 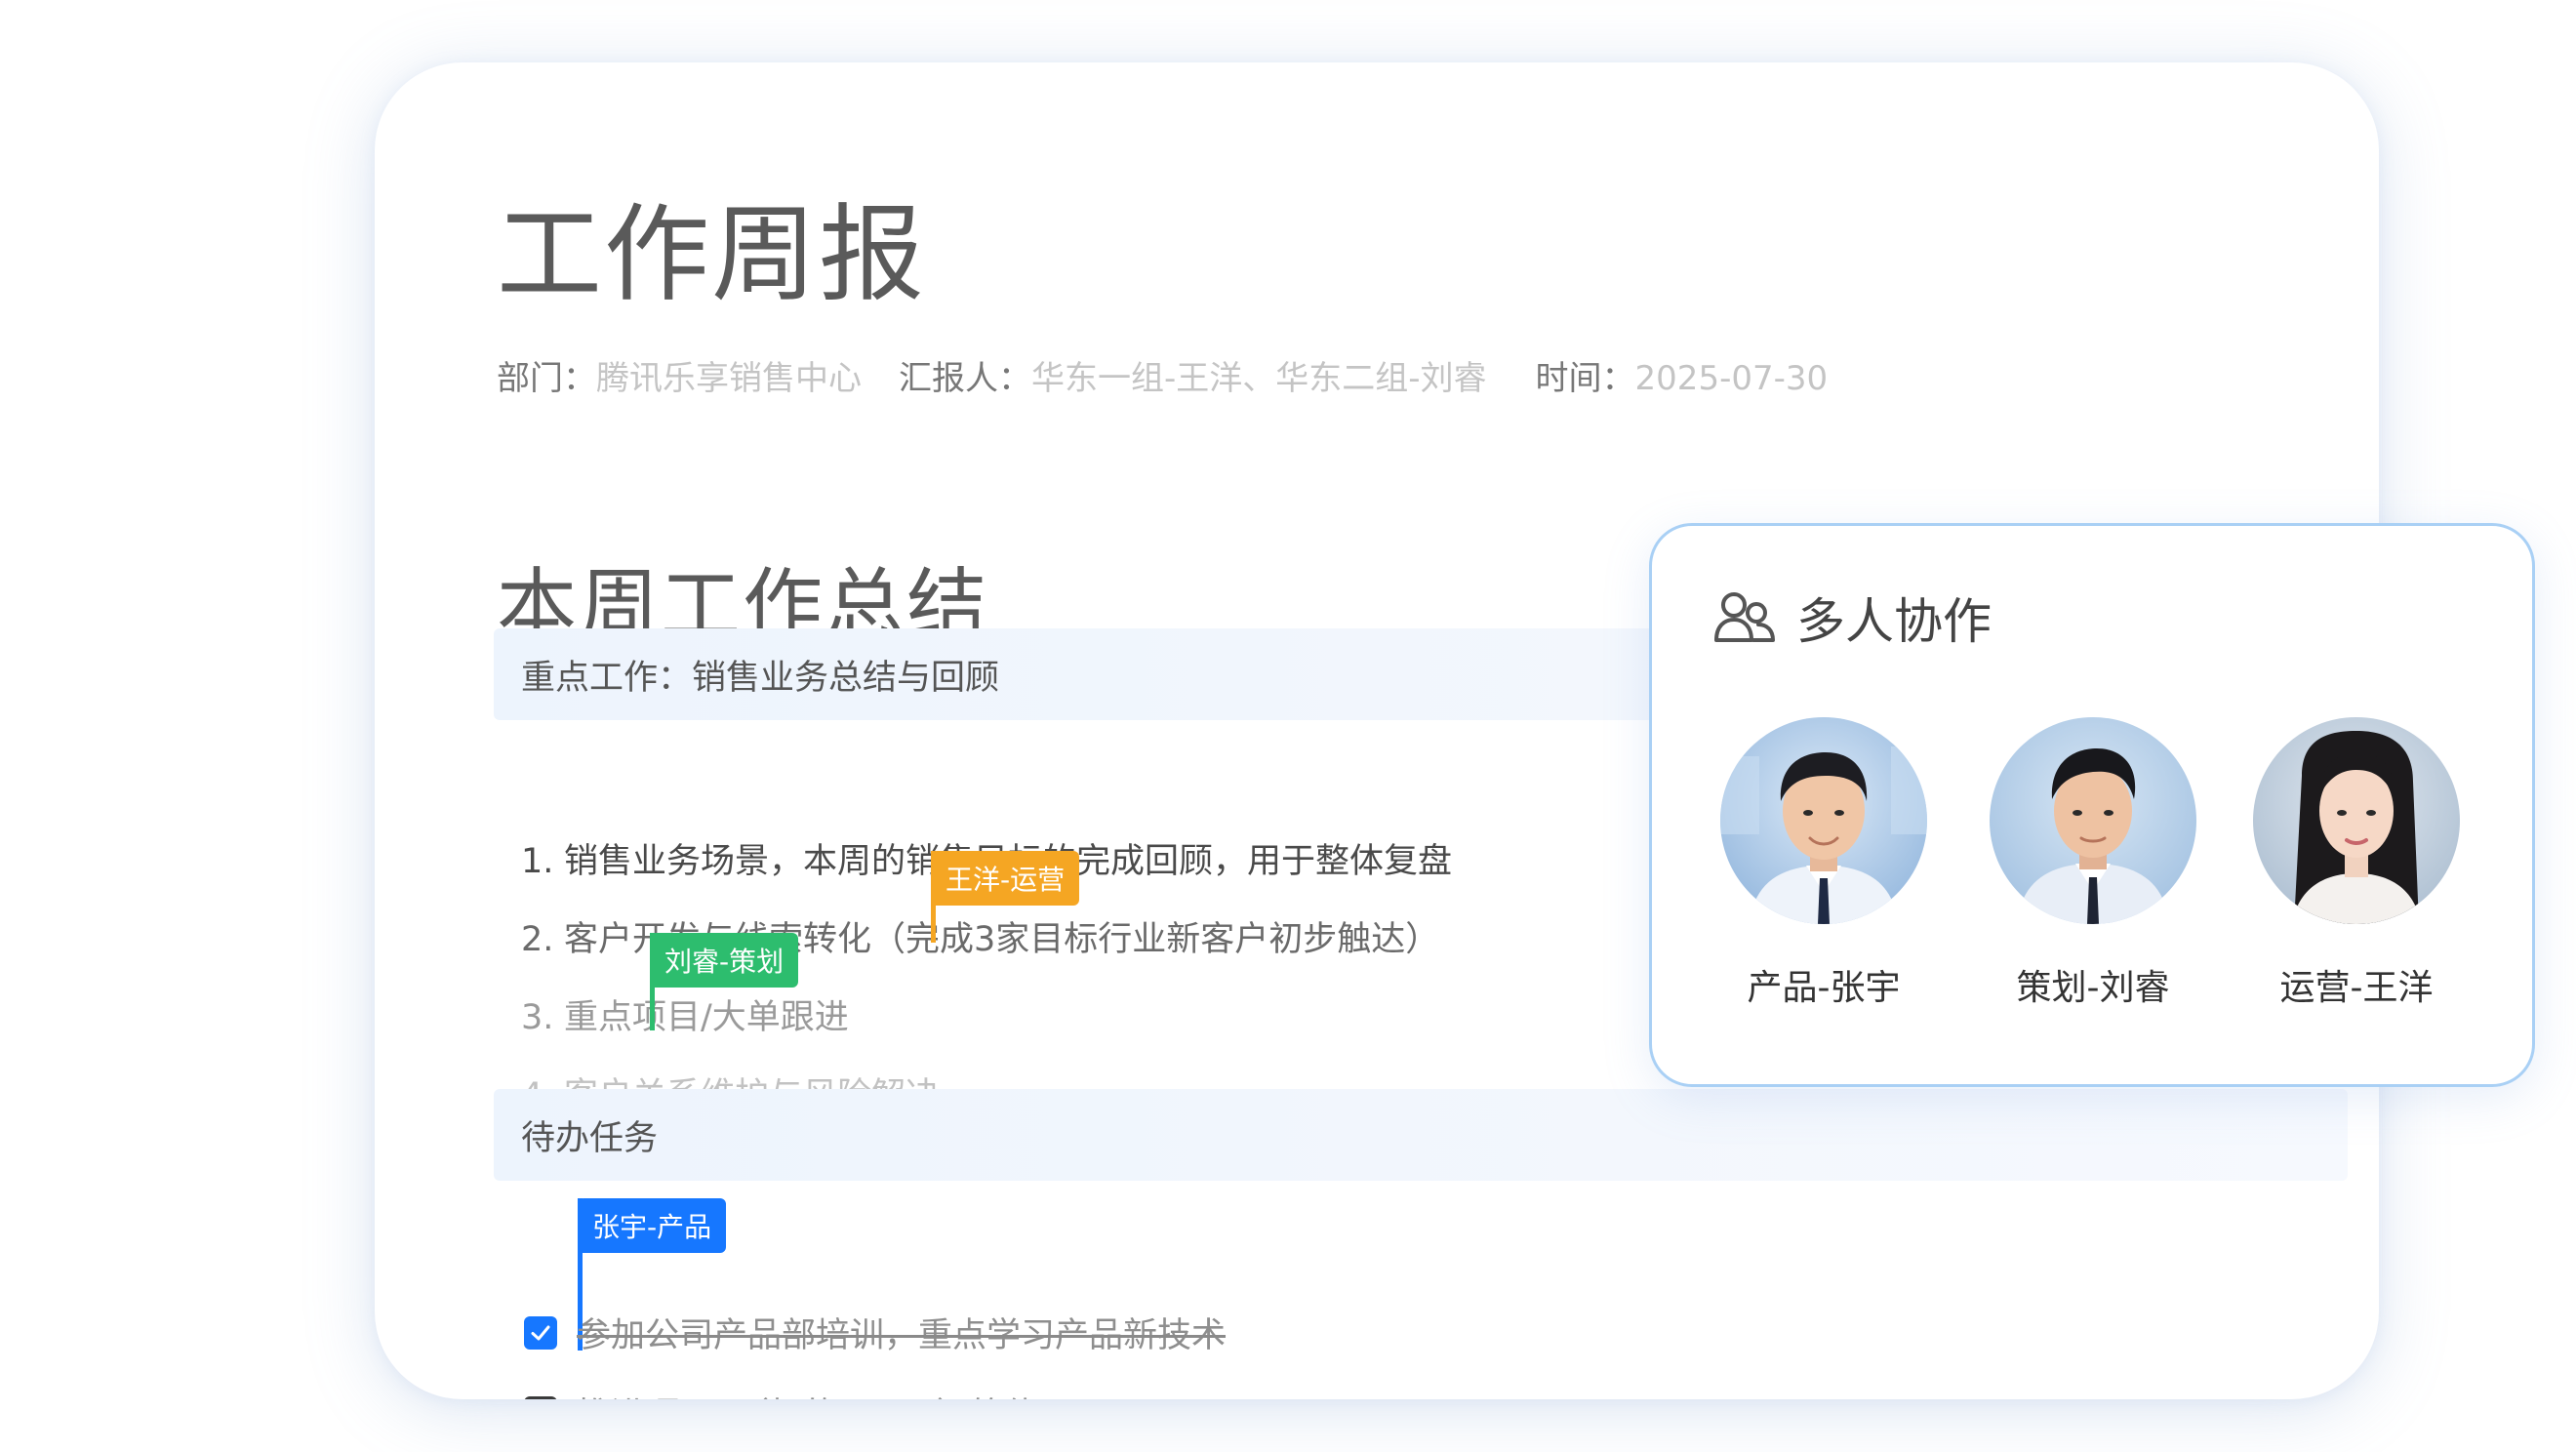 What do you see at coordinates (540, 1397) in the screenshot?
I see `task-checkbox-unchecked` at bounding box center [540, 1397].